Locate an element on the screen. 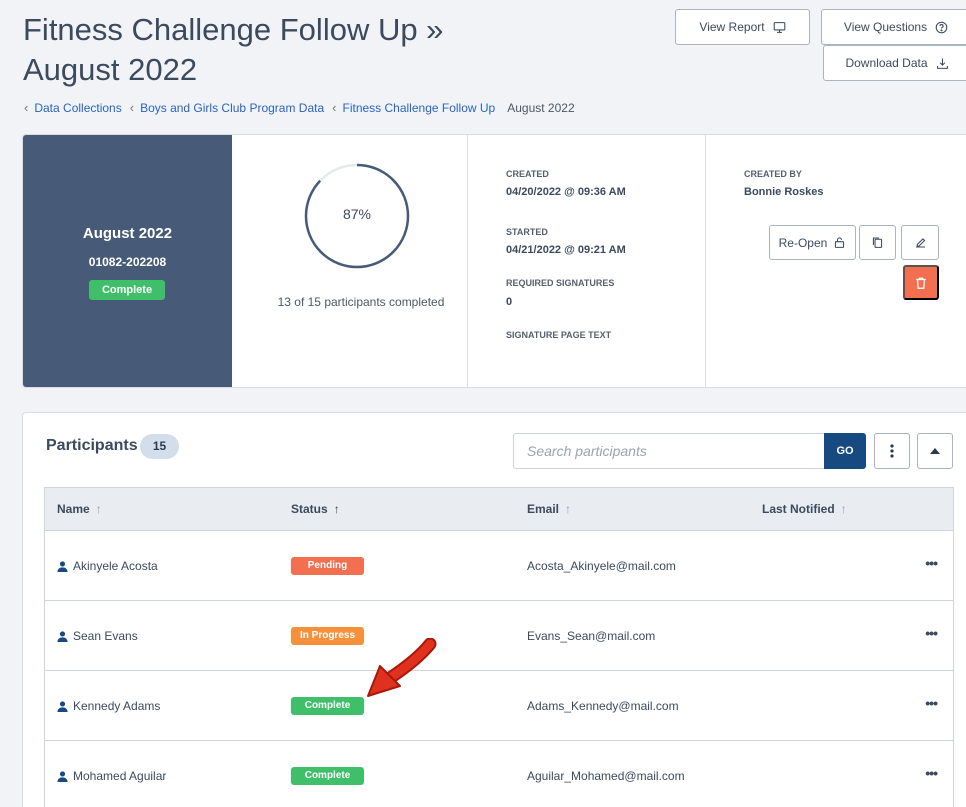 This screenshot has width=966, height=807. reopen-label: Re-Open is located at coordinates (803, 242).